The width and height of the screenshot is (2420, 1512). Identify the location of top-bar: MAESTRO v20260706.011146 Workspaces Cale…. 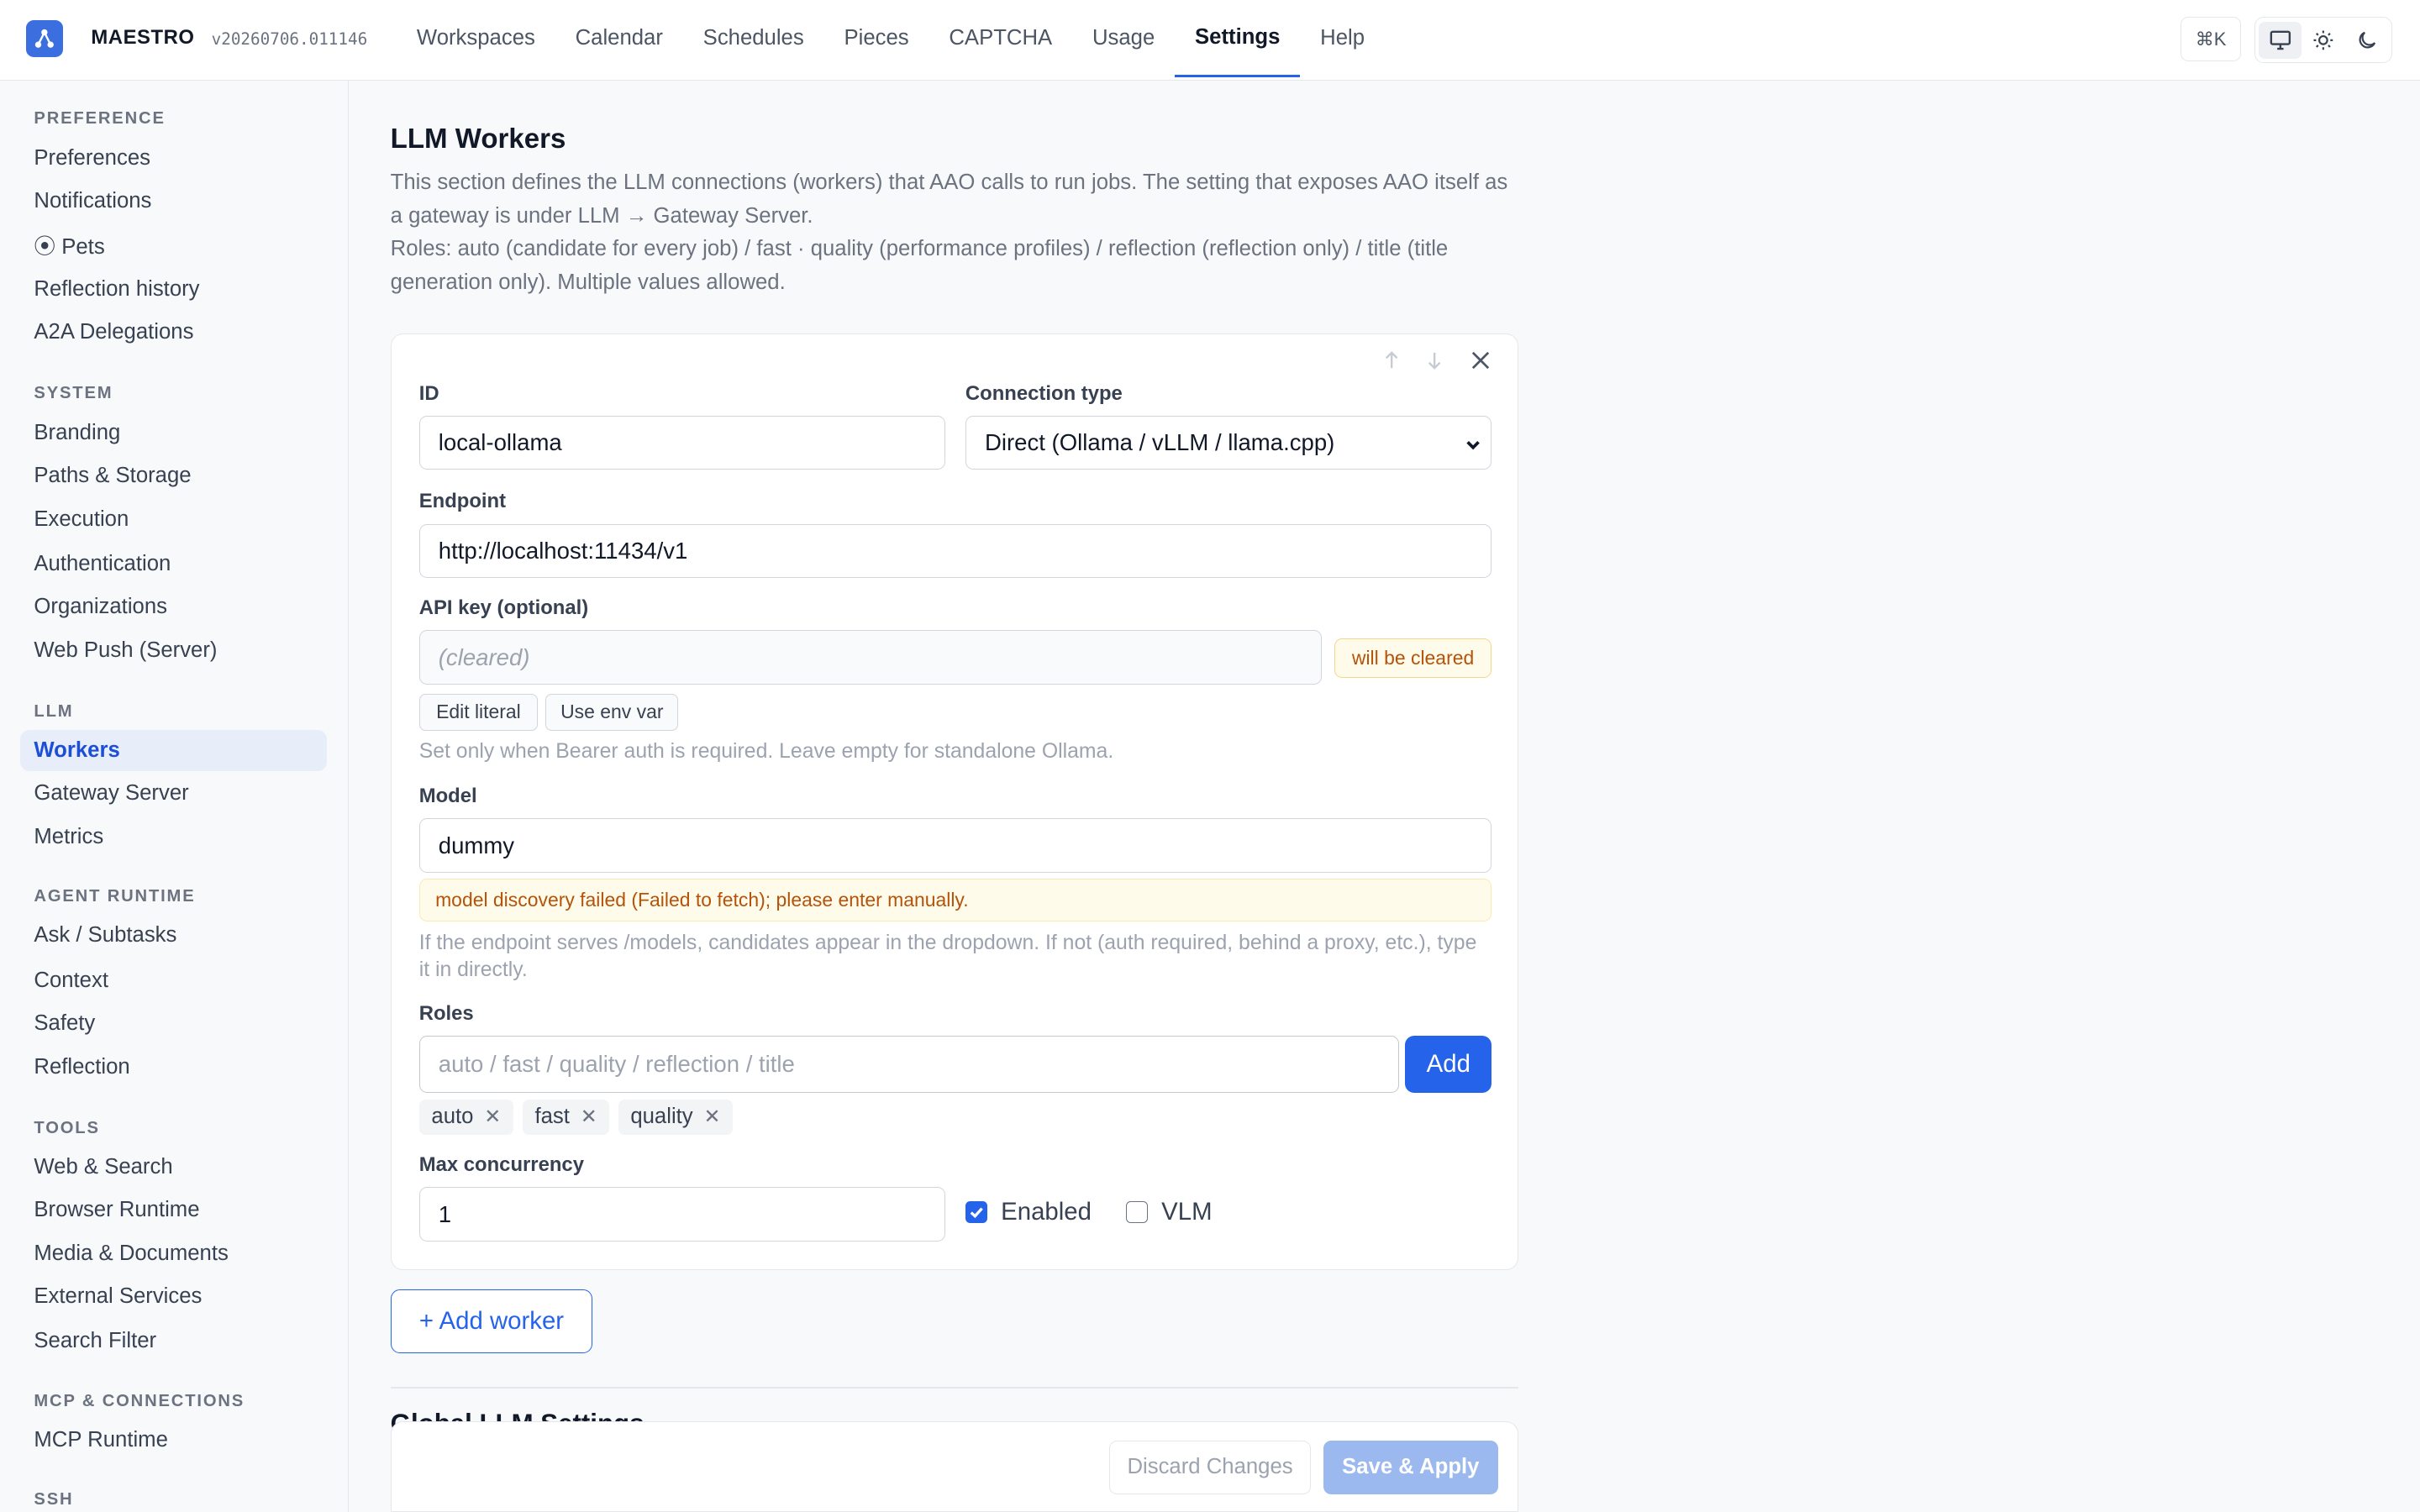
(1210, 40).